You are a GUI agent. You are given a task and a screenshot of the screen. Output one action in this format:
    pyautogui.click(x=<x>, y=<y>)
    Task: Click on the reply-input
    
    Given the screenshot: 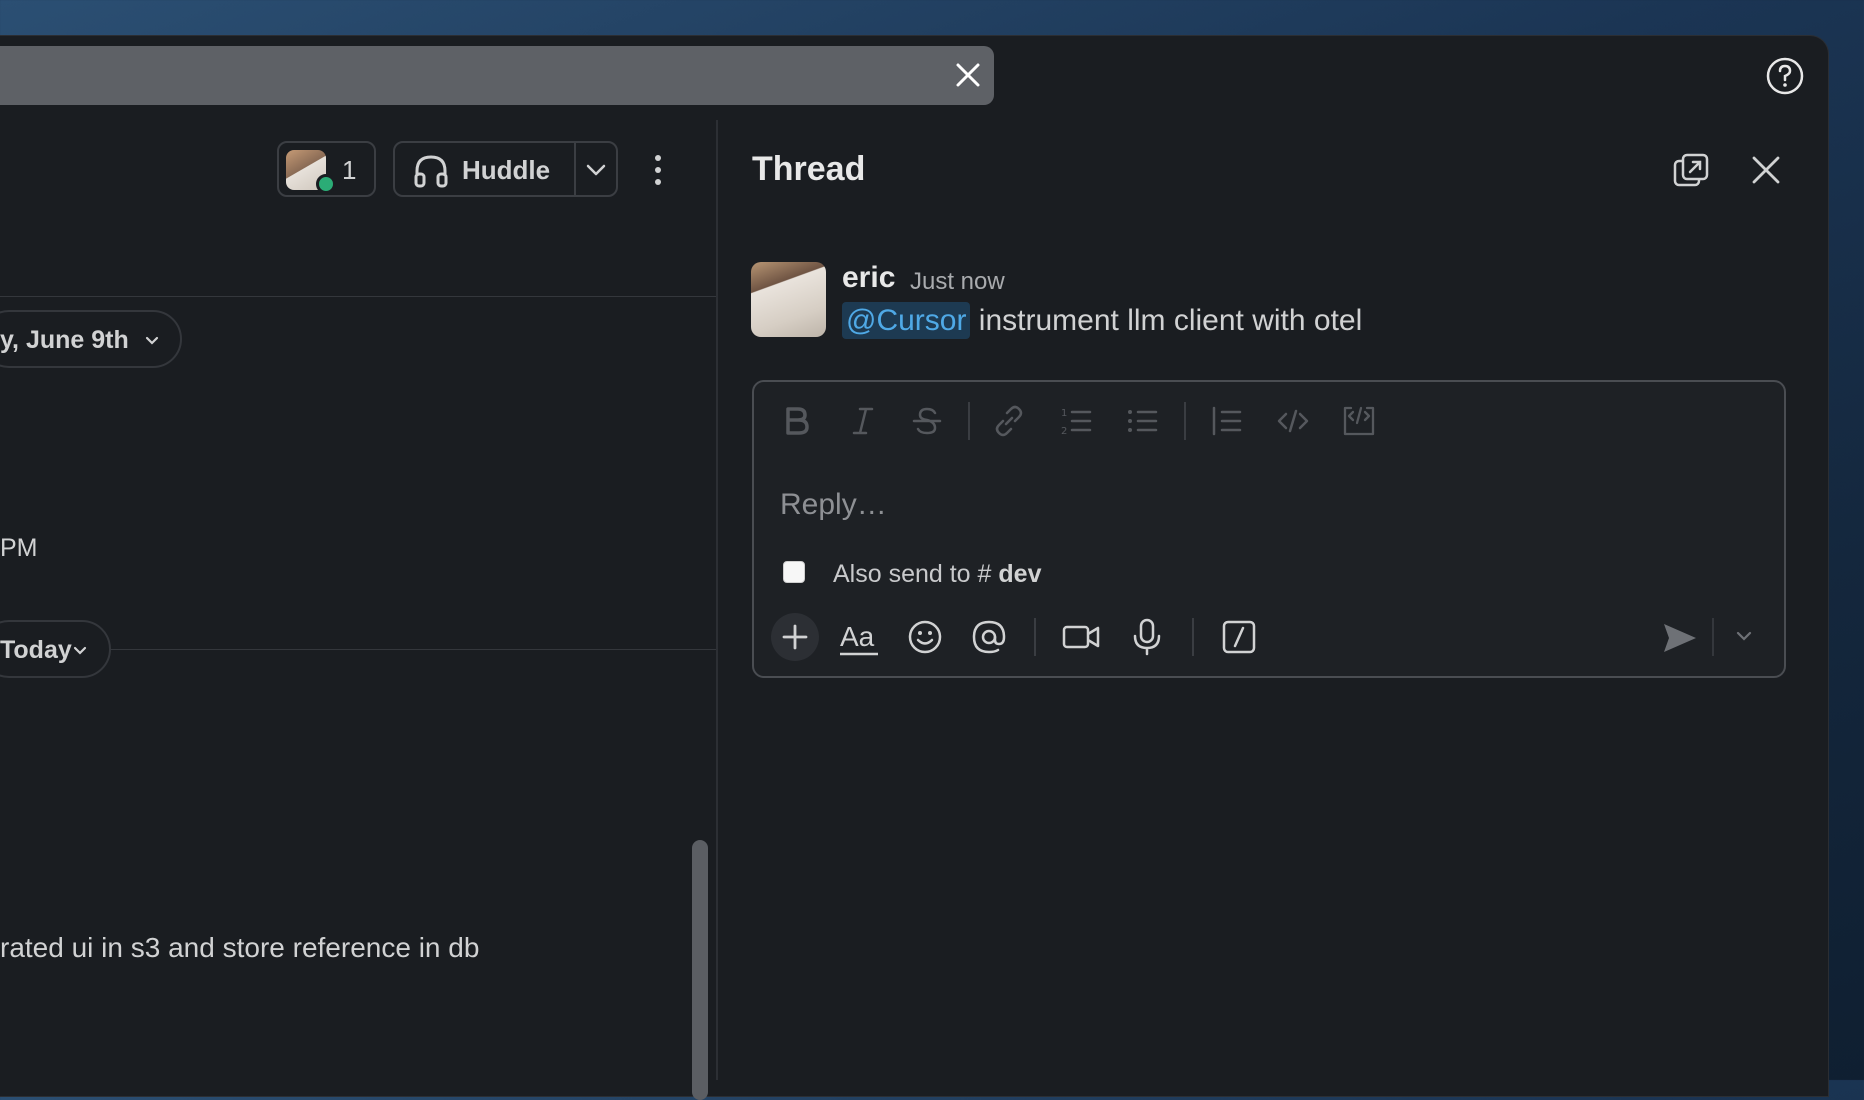 What is the action you would take?
    pyautogui.click(x=1270, y=505)
    